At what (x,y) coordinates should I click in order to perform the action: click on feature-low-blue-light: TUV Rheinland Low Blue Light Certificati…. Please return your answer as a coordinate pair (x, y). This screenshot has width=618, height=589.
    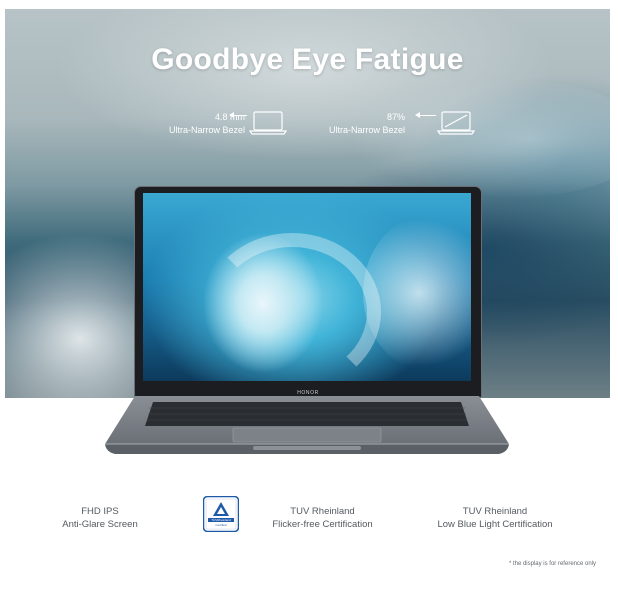
    Looking at the image, I should click on (495, 518).